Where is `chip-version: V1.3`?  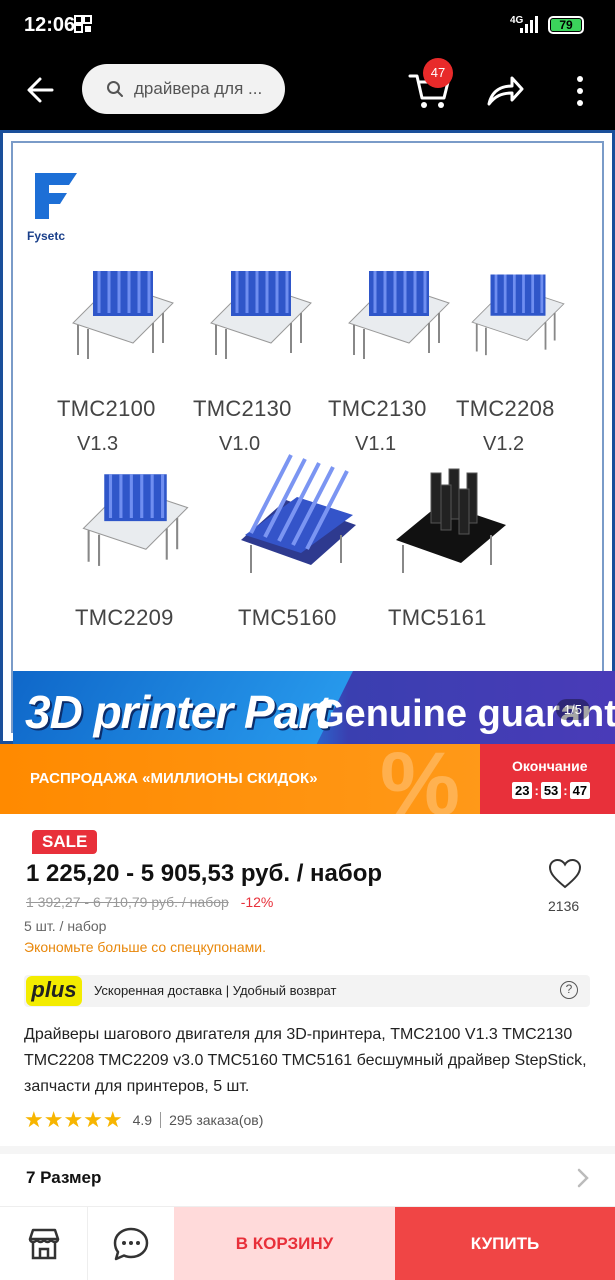 chip-version: V1.3 is located at coordinates (98, 444).